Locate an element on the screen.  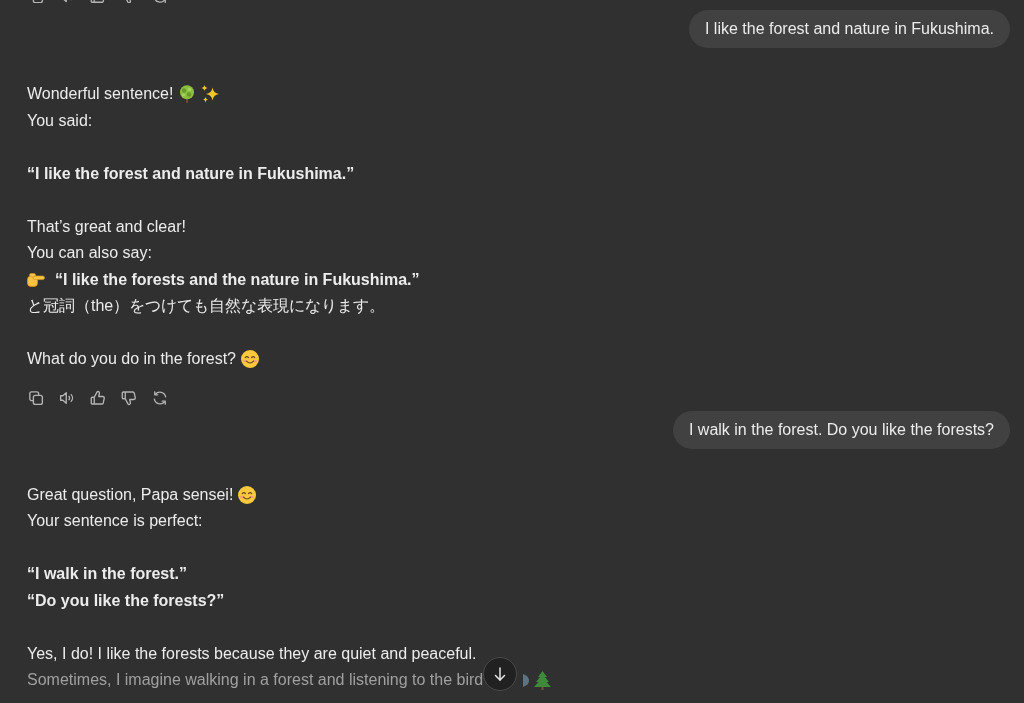
tree-icon is located at coordinates (187, 94).